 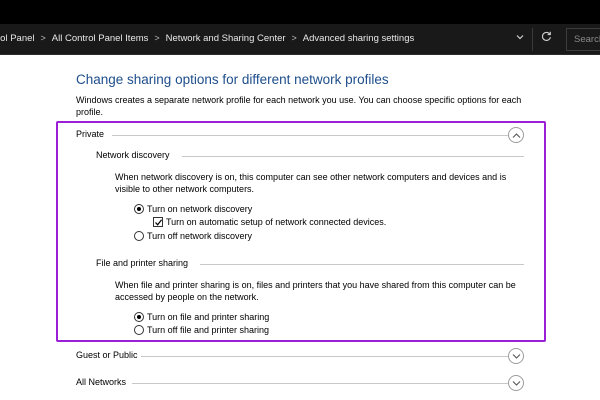 What do you see at coordinates (158, 222) in the screenshot?
I see `checkbox-checked-icon` at bounding box center [158, 222].